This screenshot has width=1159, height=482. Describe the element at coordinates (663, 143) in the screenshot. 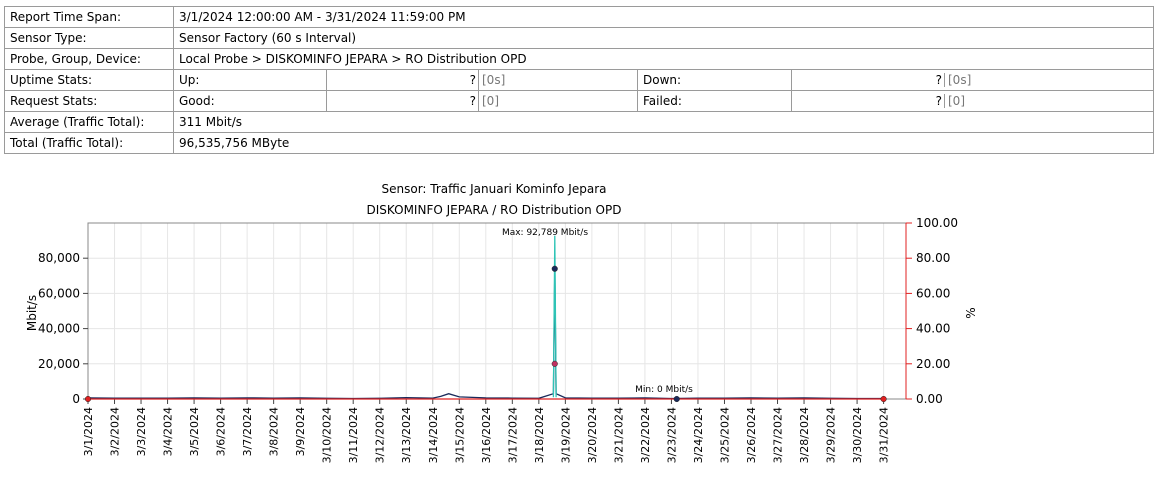

I see `total-value: 96,535,756 MByte` at that location.